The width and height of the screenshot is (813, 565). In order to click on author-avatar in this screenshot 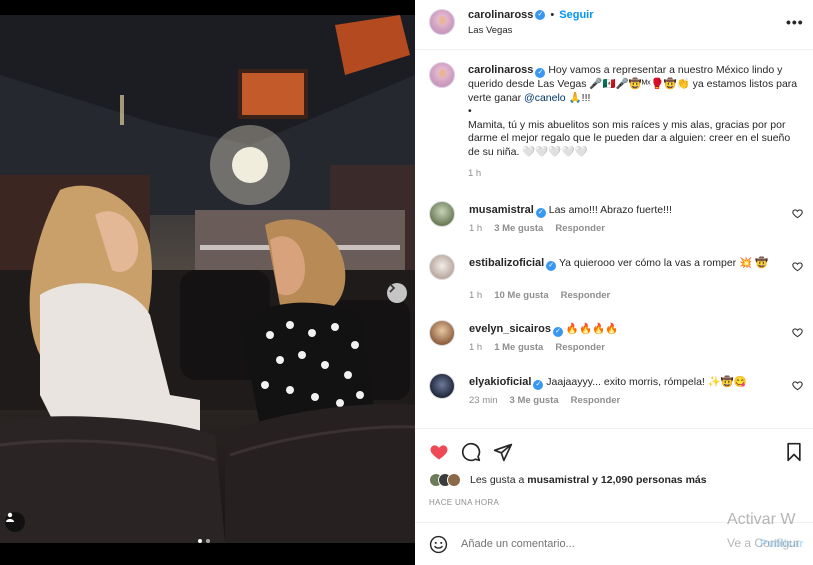, I will do `click(442, 22)`.